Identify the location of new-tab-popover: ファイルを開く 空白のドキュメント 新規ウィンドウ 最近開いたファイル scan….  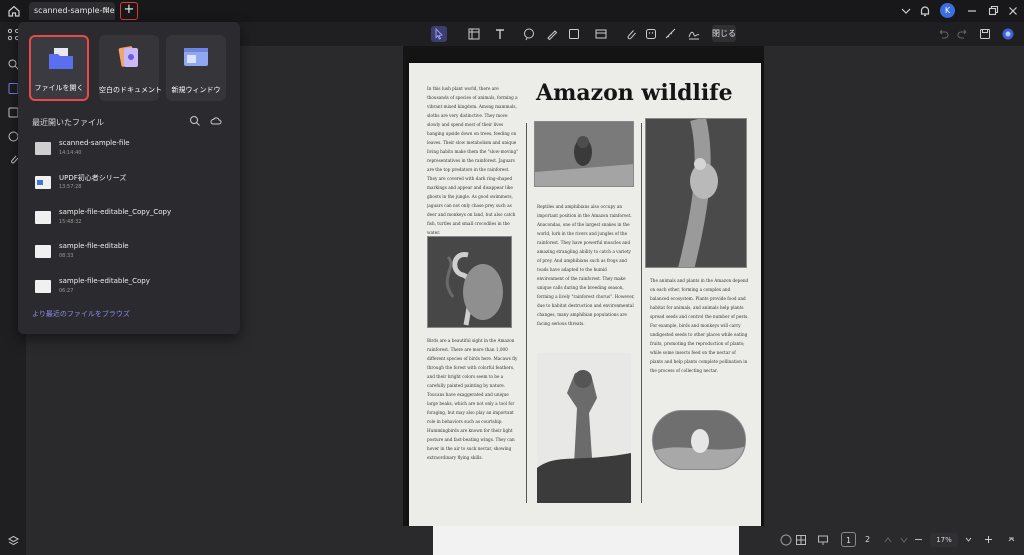
(129, 178).